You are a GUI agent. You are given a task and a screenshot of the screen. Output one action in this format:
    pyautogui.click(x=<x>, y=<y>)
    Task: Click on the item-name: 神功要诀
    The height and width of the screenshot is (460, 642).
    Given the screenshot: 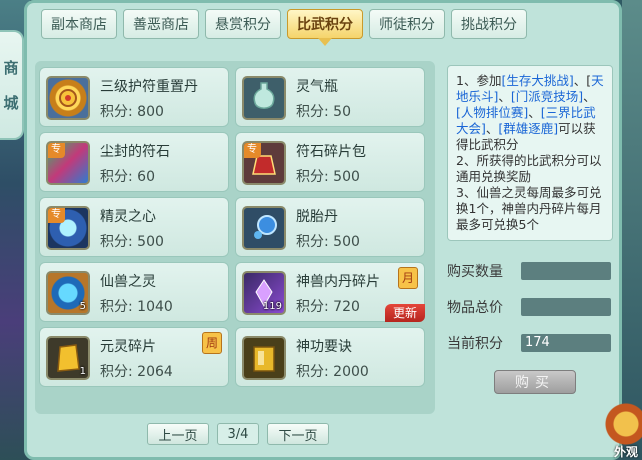 What is the action you would take?
    pyautogui.click(x=324, y=347)
    